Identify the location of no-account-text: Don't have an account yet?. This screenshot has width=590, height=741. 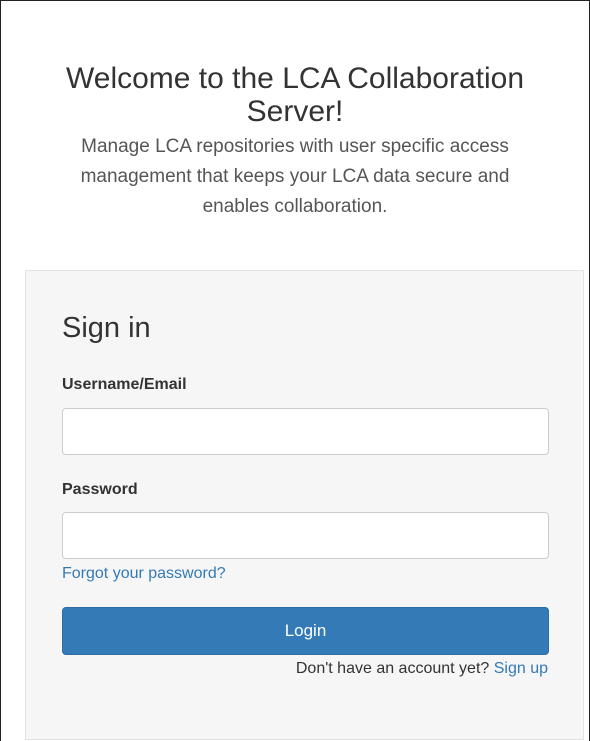
(392, 668).